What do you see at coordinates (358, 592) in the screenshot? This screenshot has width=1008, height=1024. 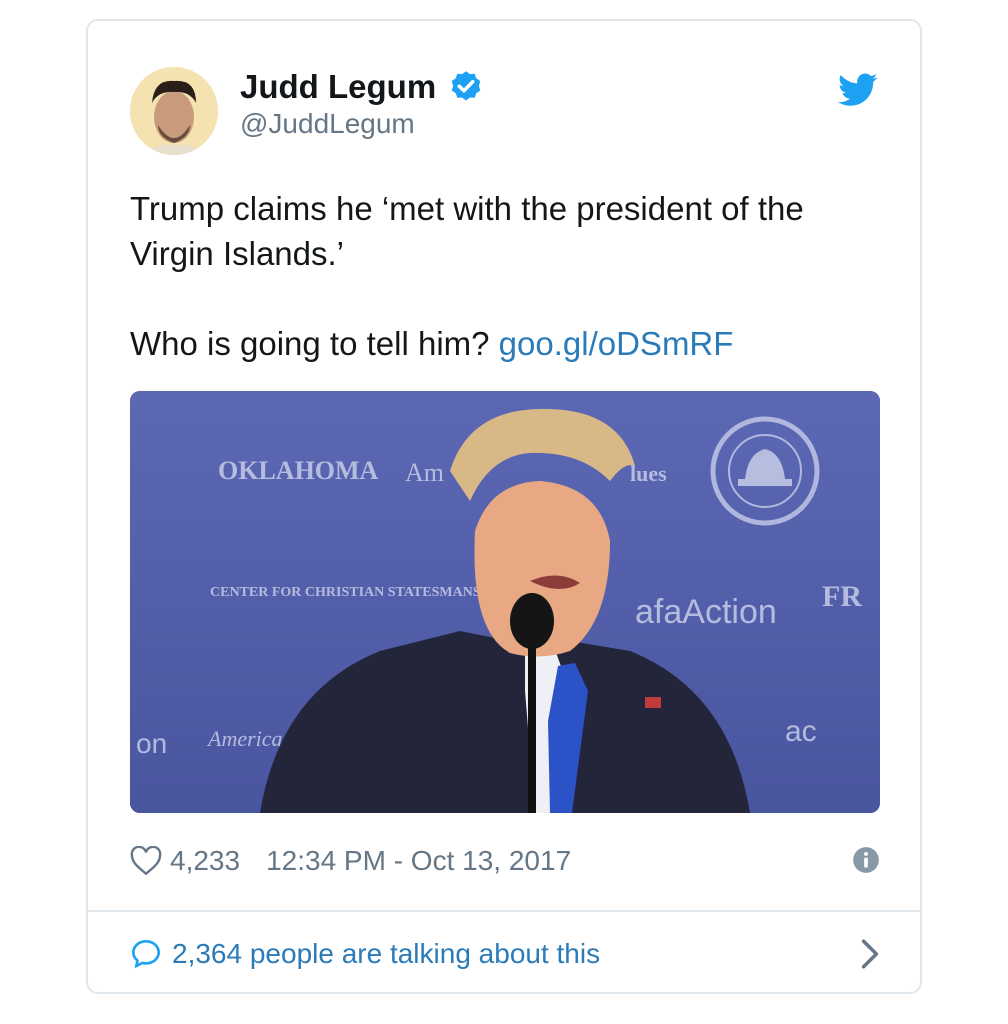 I see `backdrop-logo-center: CENTER FOR CHRISTIAN STATESMANSHIP` at bounding box center [358, 592].